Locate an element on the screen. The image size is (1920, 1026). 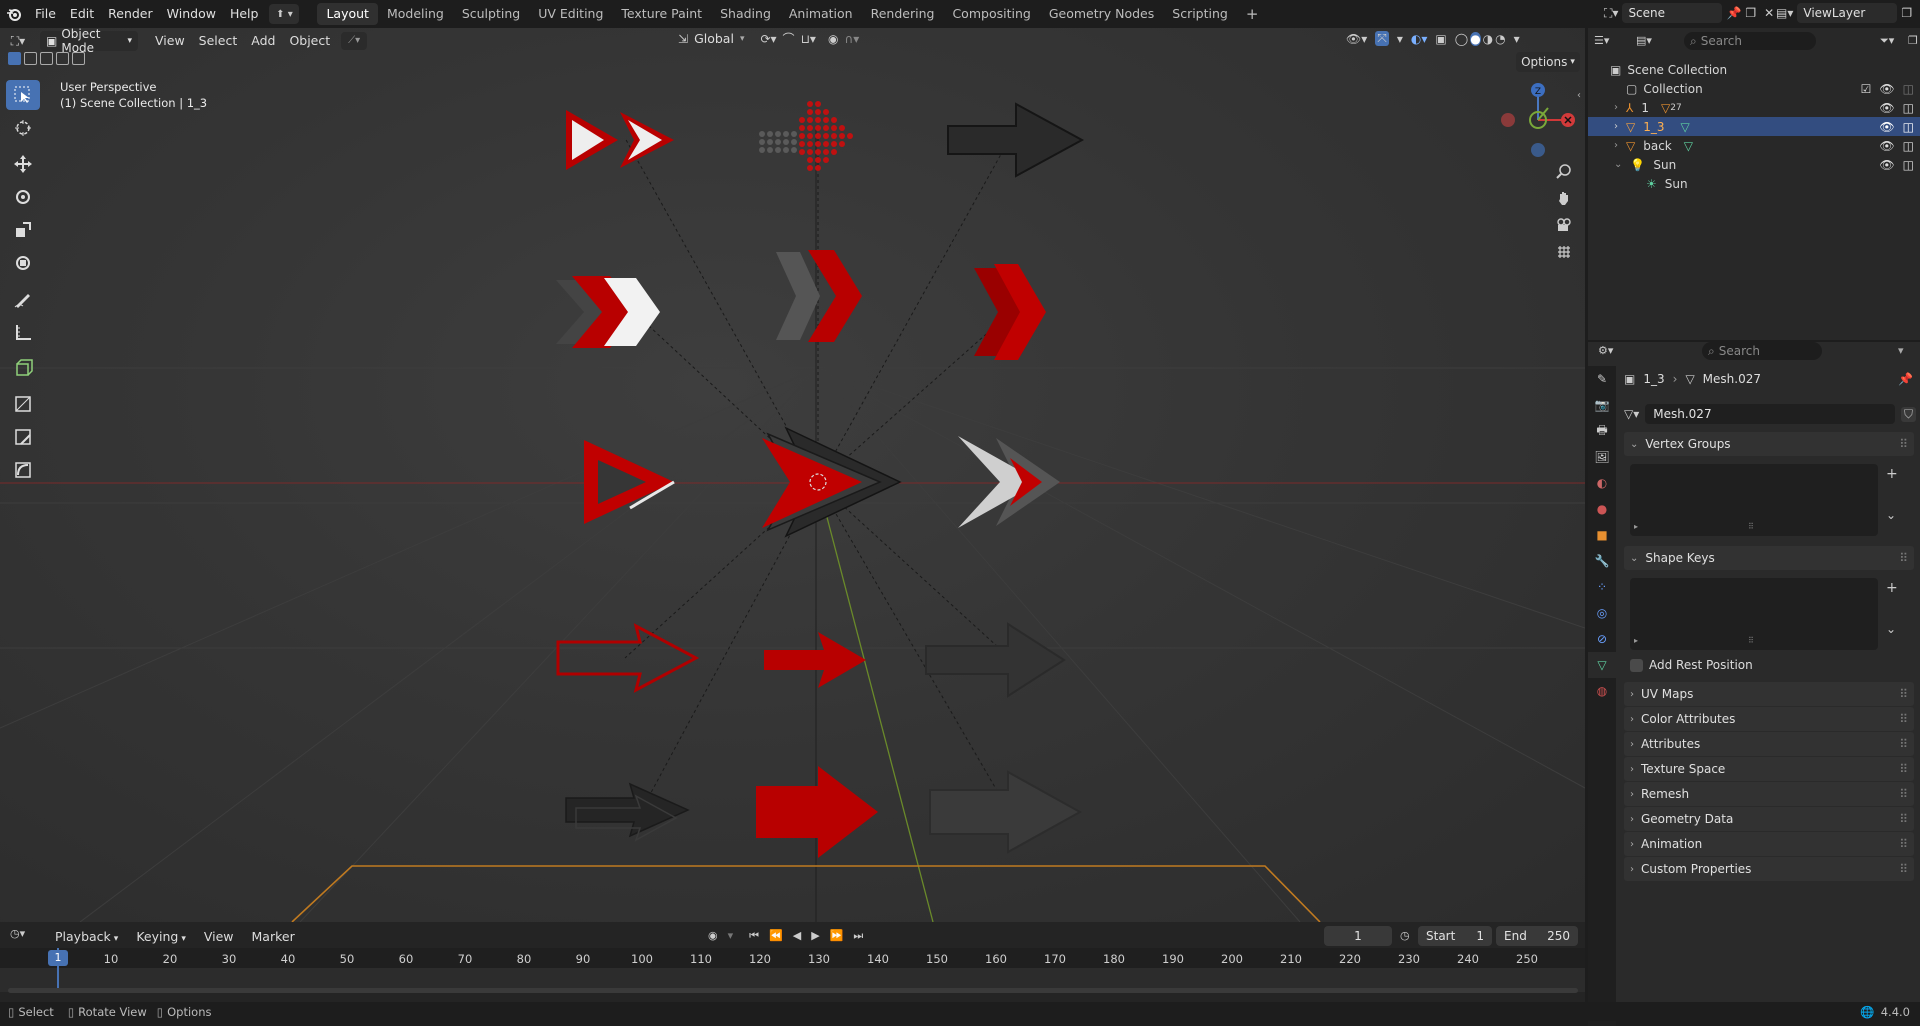
menu-window: Window is located at coordinates (191, 14).